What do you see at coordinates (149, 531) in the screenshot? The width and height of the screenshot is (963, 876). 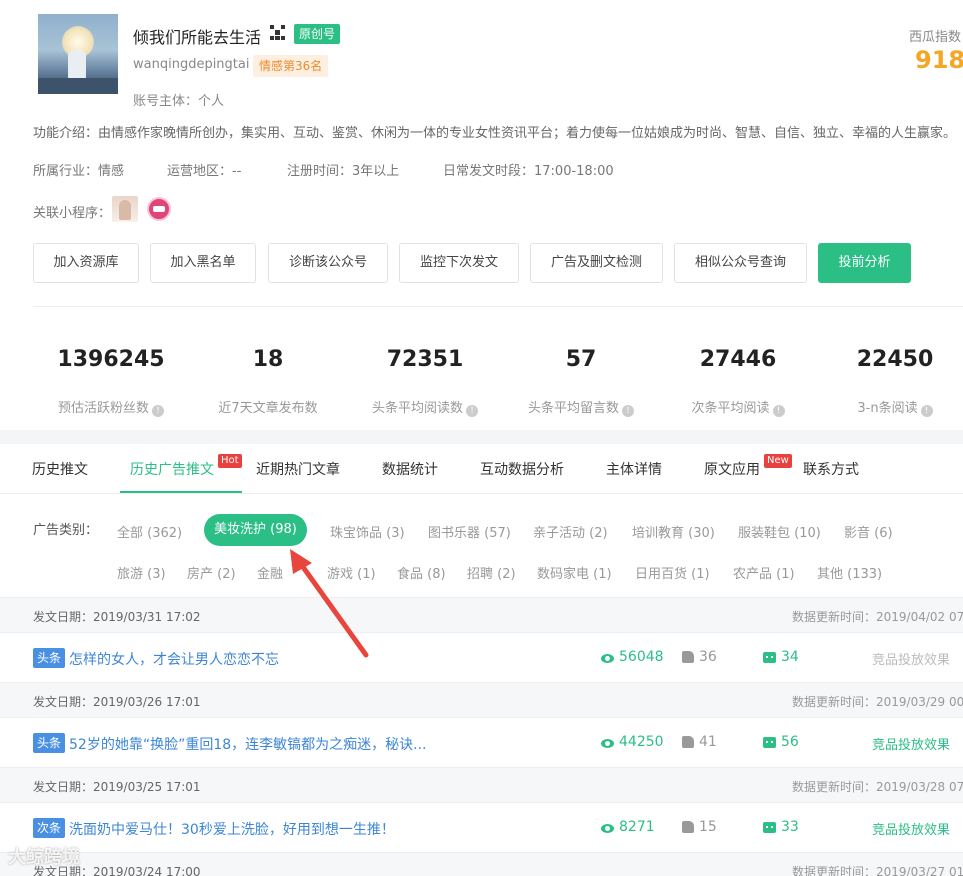 I see `category-all: 全部 (362)` at bounding box center [149, 531].